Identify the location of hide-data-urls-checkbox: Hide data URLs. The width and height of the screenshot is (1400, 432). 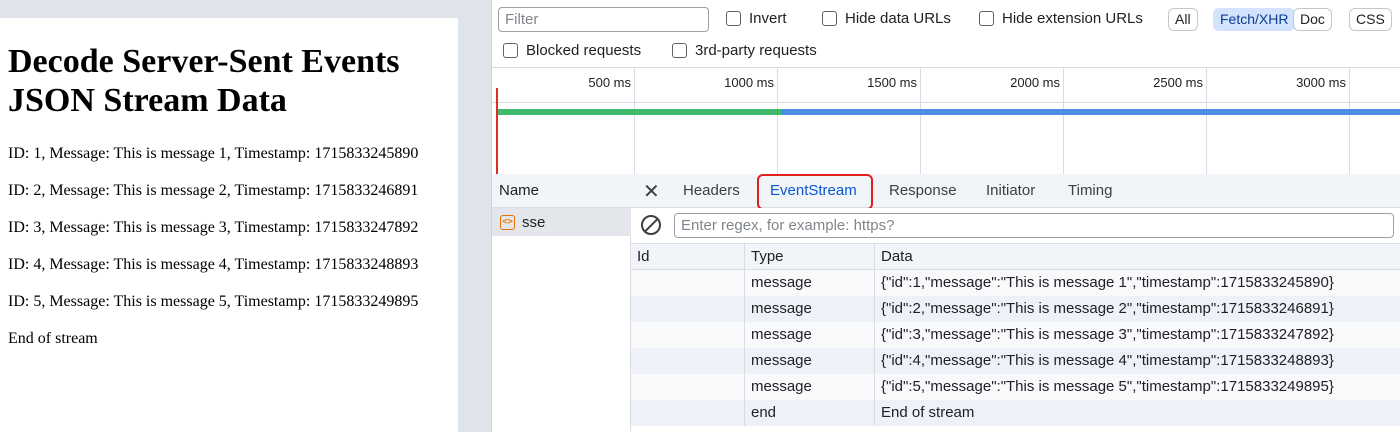
(886, 18).